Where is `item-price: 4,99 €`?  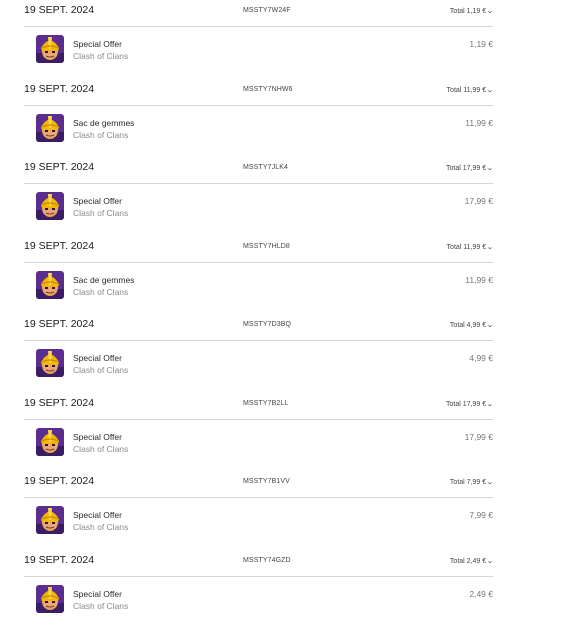 item-price: 4,99 € is located at coordinates (481, 358).